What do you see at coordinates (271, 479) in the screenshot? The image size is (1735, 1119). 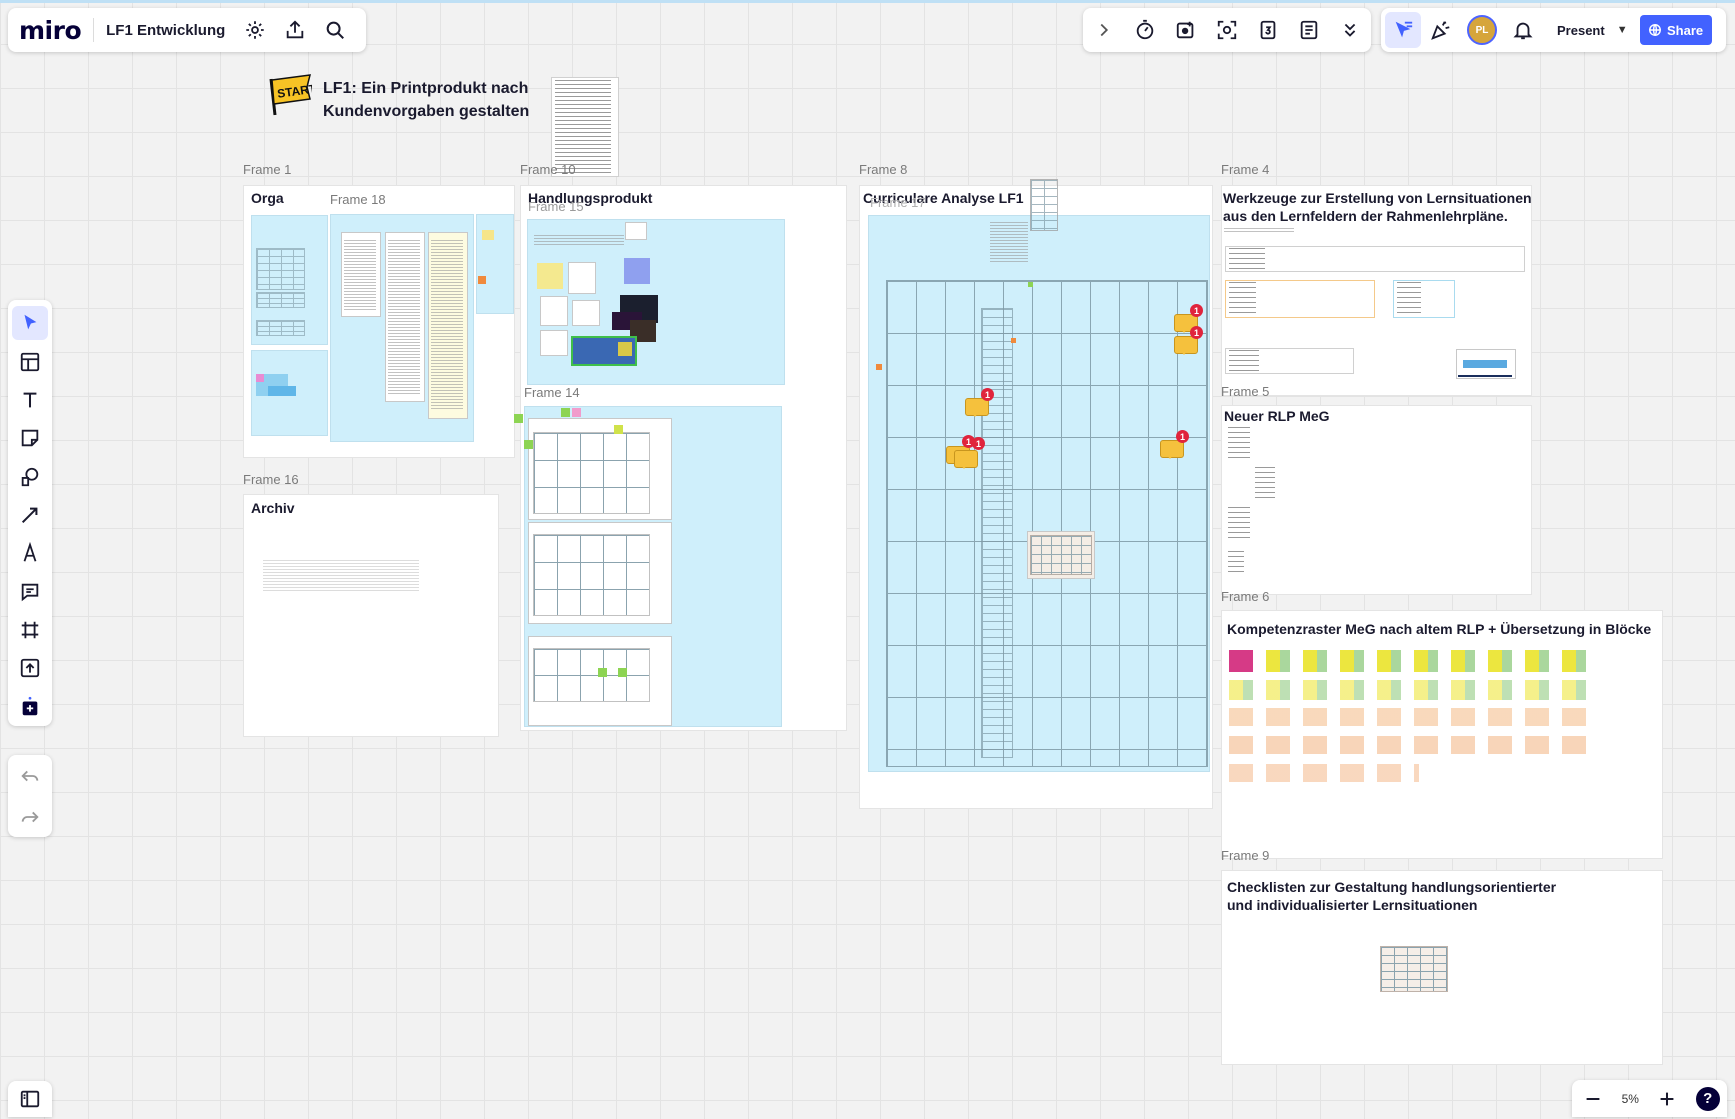 I see `frame-16-label: Frame 16` at bounding box center [271, 479].